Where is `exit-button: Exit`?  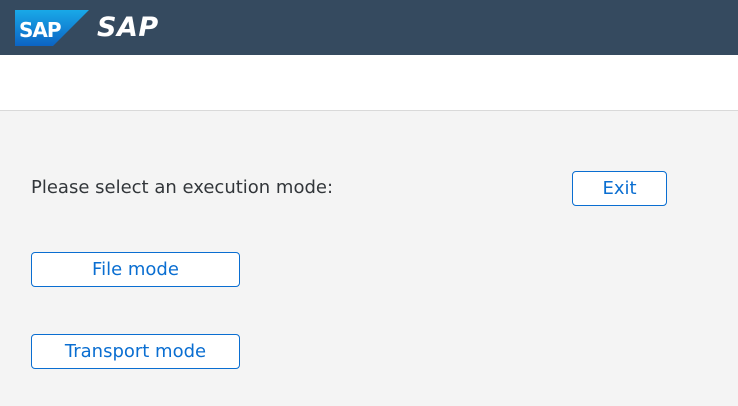
exit-button: Exit is located at coordinates (619, 188).